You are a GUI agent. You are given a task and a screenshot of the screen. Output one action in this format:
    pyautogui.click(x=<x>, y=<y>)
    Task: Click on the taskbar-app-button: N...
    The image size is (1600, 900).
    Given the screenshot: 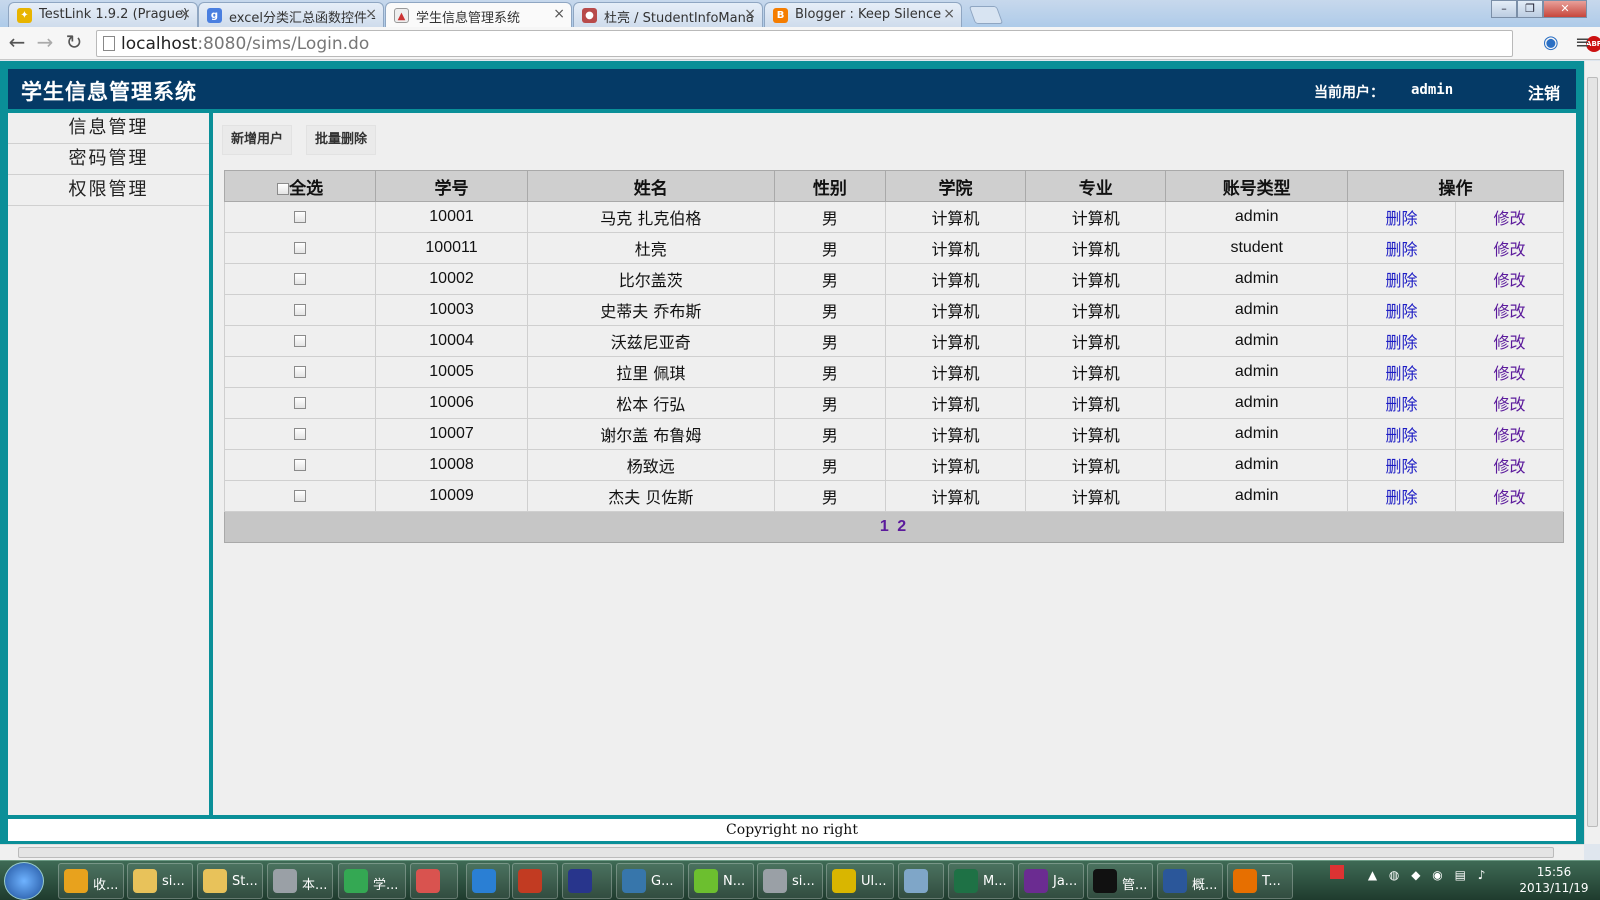 What is the action you would take?
    pyautogui.click(x=721, y=881)
    